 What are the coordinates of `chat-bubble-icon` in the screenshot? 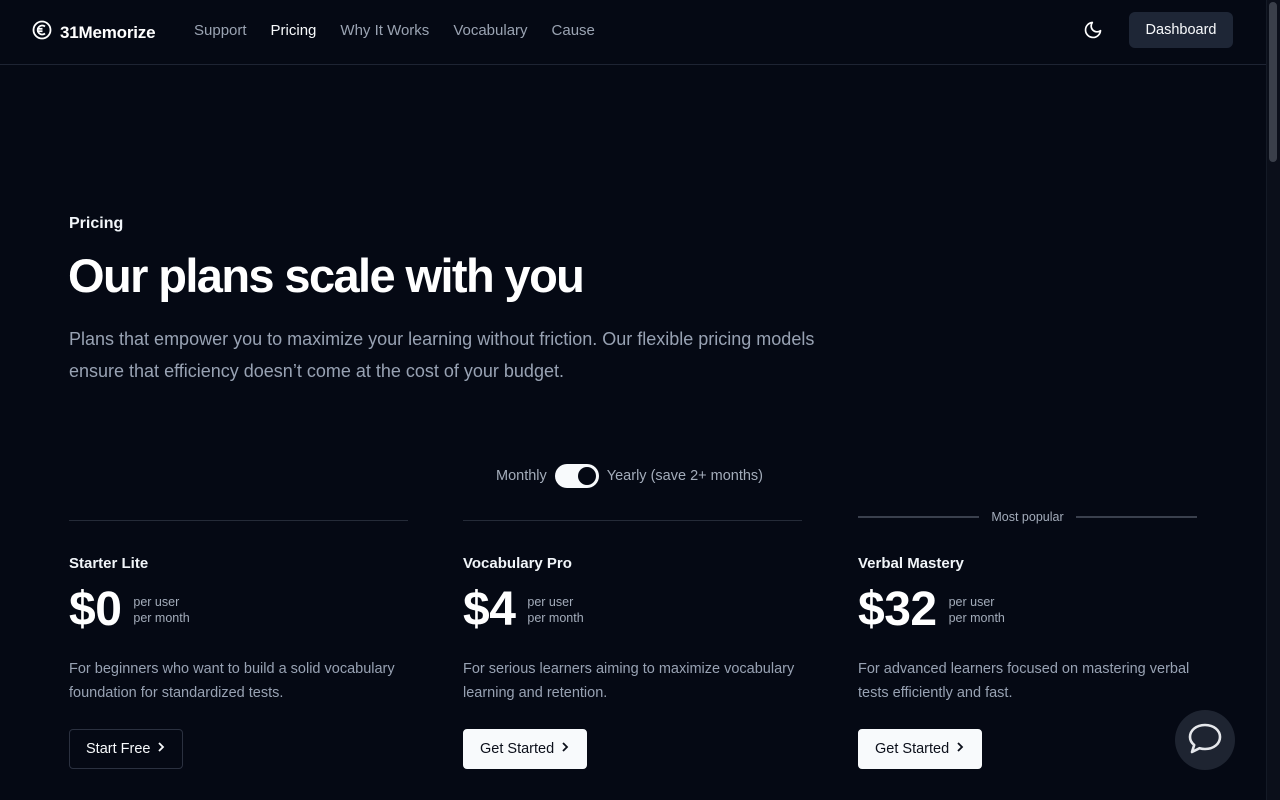 It's located at (1205, 740).